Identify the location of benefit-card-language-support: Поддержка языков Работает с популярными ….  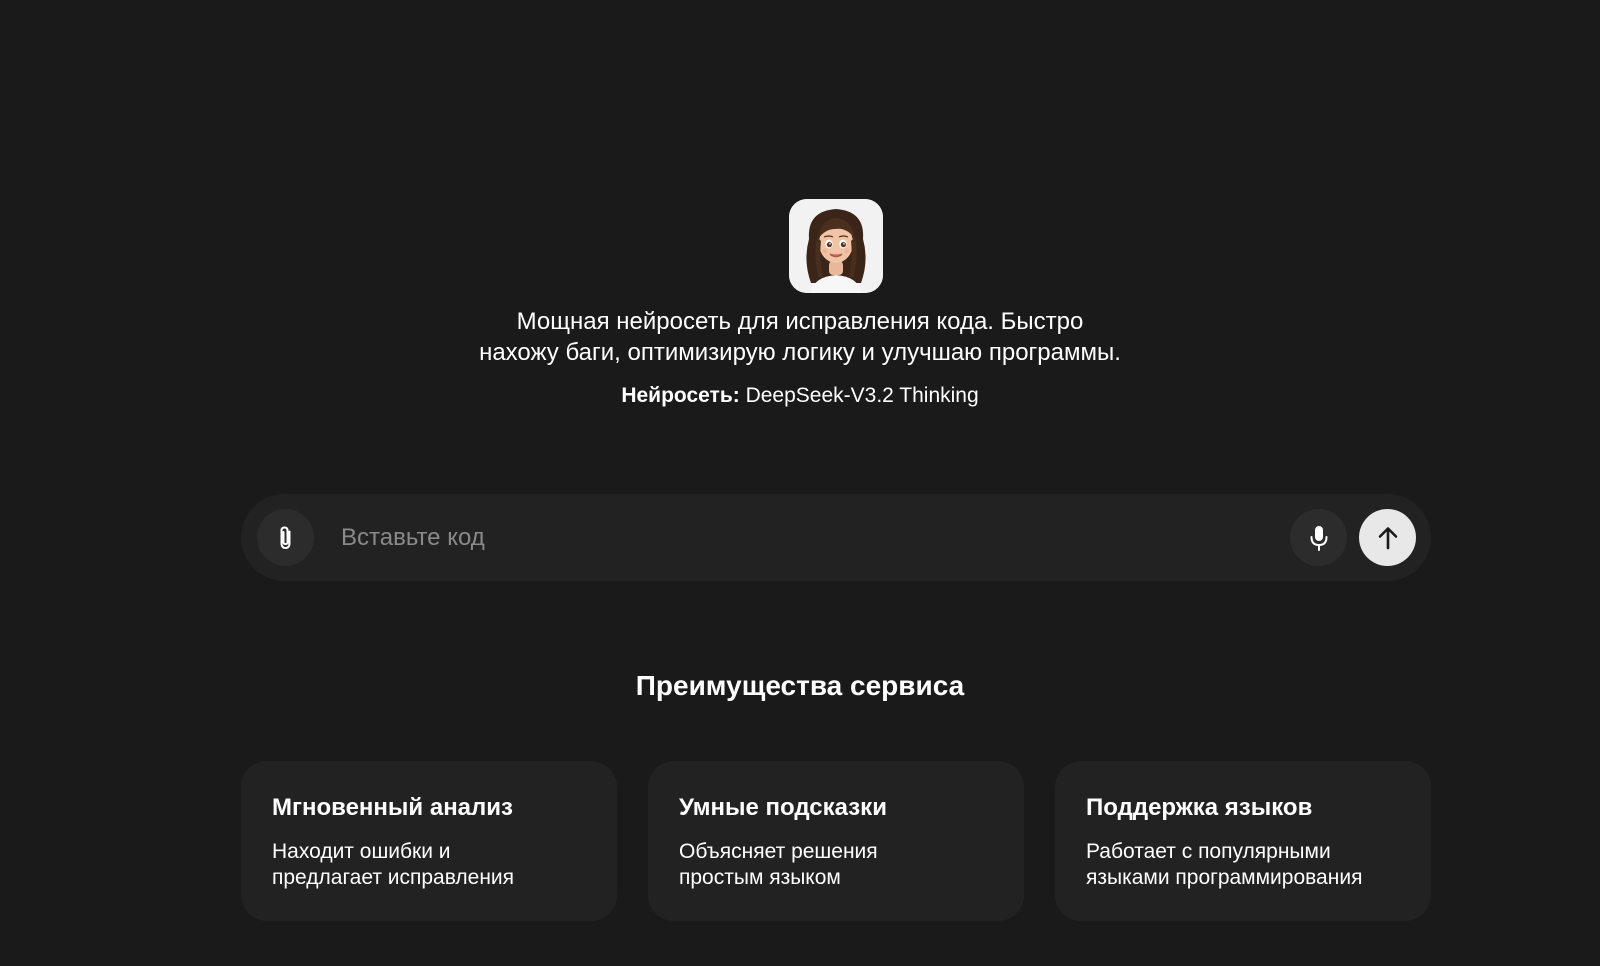
(1243, 841).